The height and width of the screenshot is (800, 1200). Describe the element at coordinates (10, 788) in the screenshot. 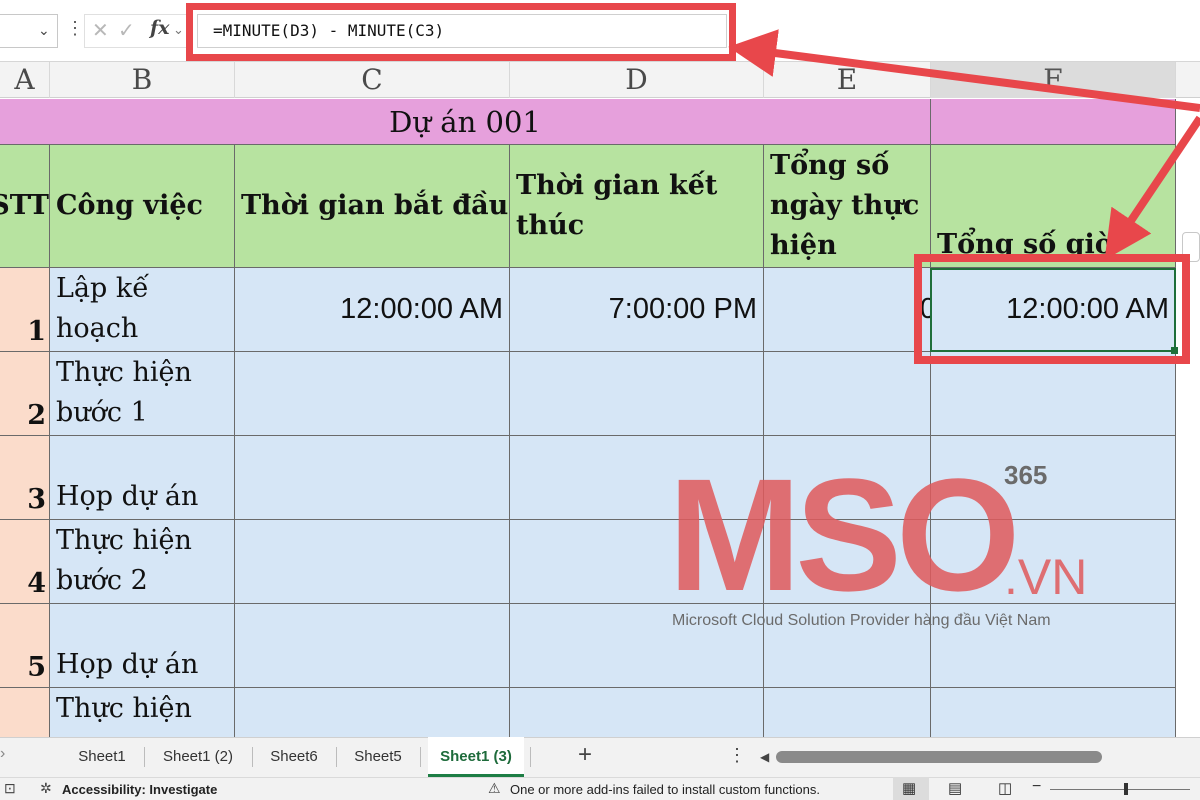

I see `macro-record-icon: ⊡` at that location.